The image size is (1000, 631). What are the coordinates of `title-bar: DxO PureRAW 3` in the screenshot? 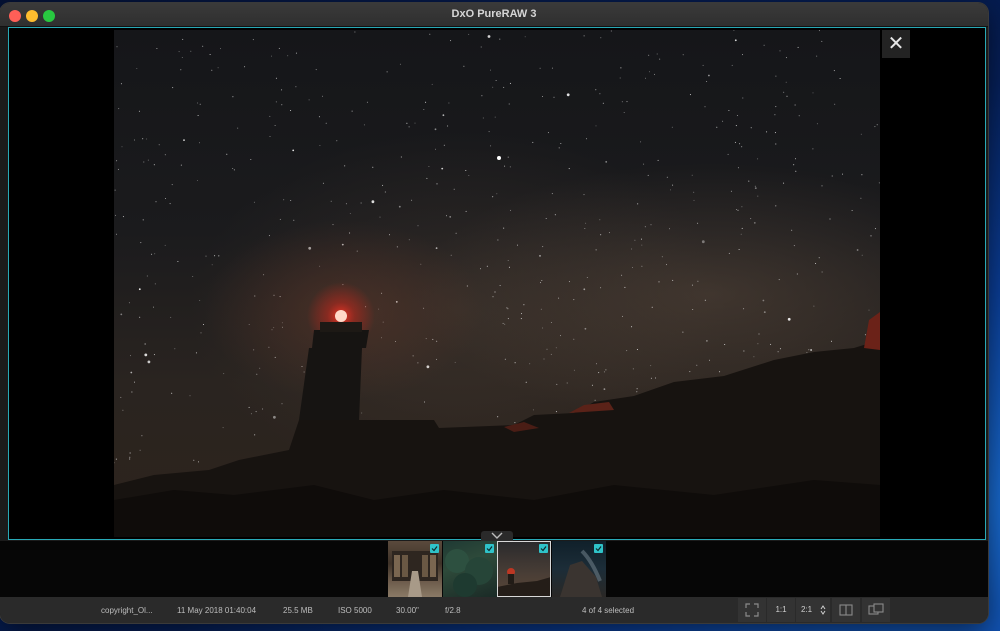 It's located at (494, 15).